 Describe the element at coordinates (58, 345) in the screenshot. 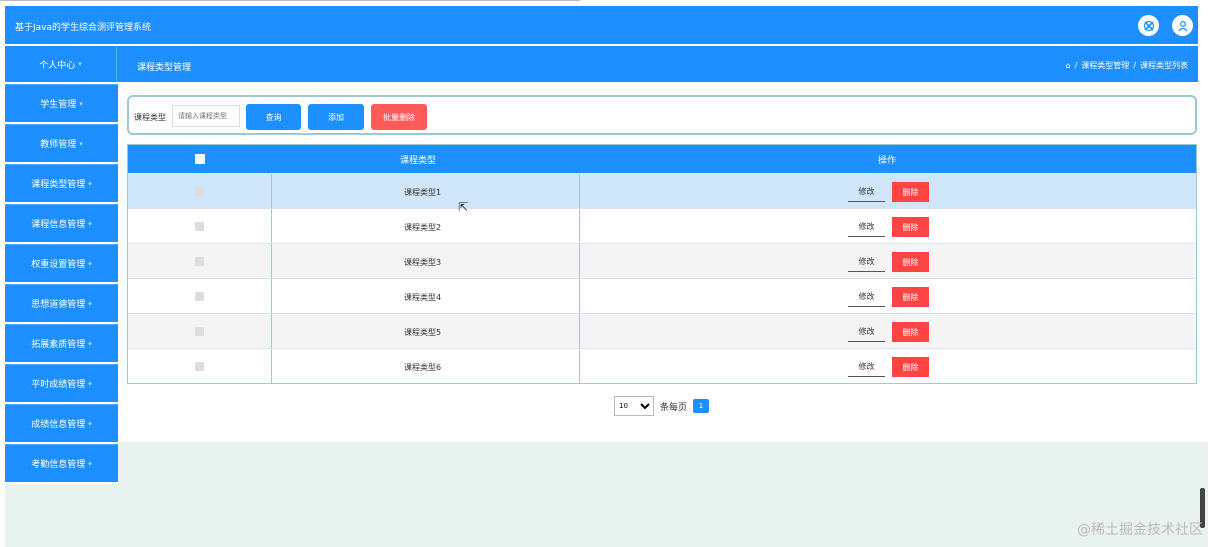

I see `sidebar-item-label: 拓展素质管理` at that location.